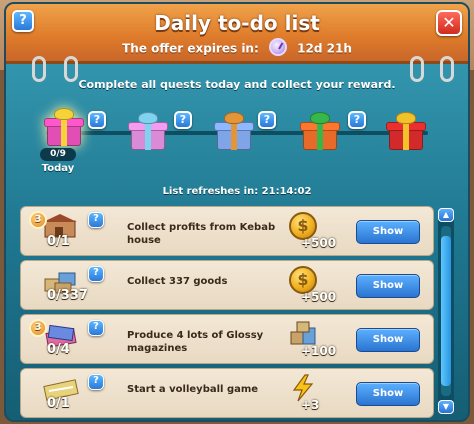 This screenshot has width=474, height=424. I want to click on scrollbar: ▲ ▼, so click(446, 311).